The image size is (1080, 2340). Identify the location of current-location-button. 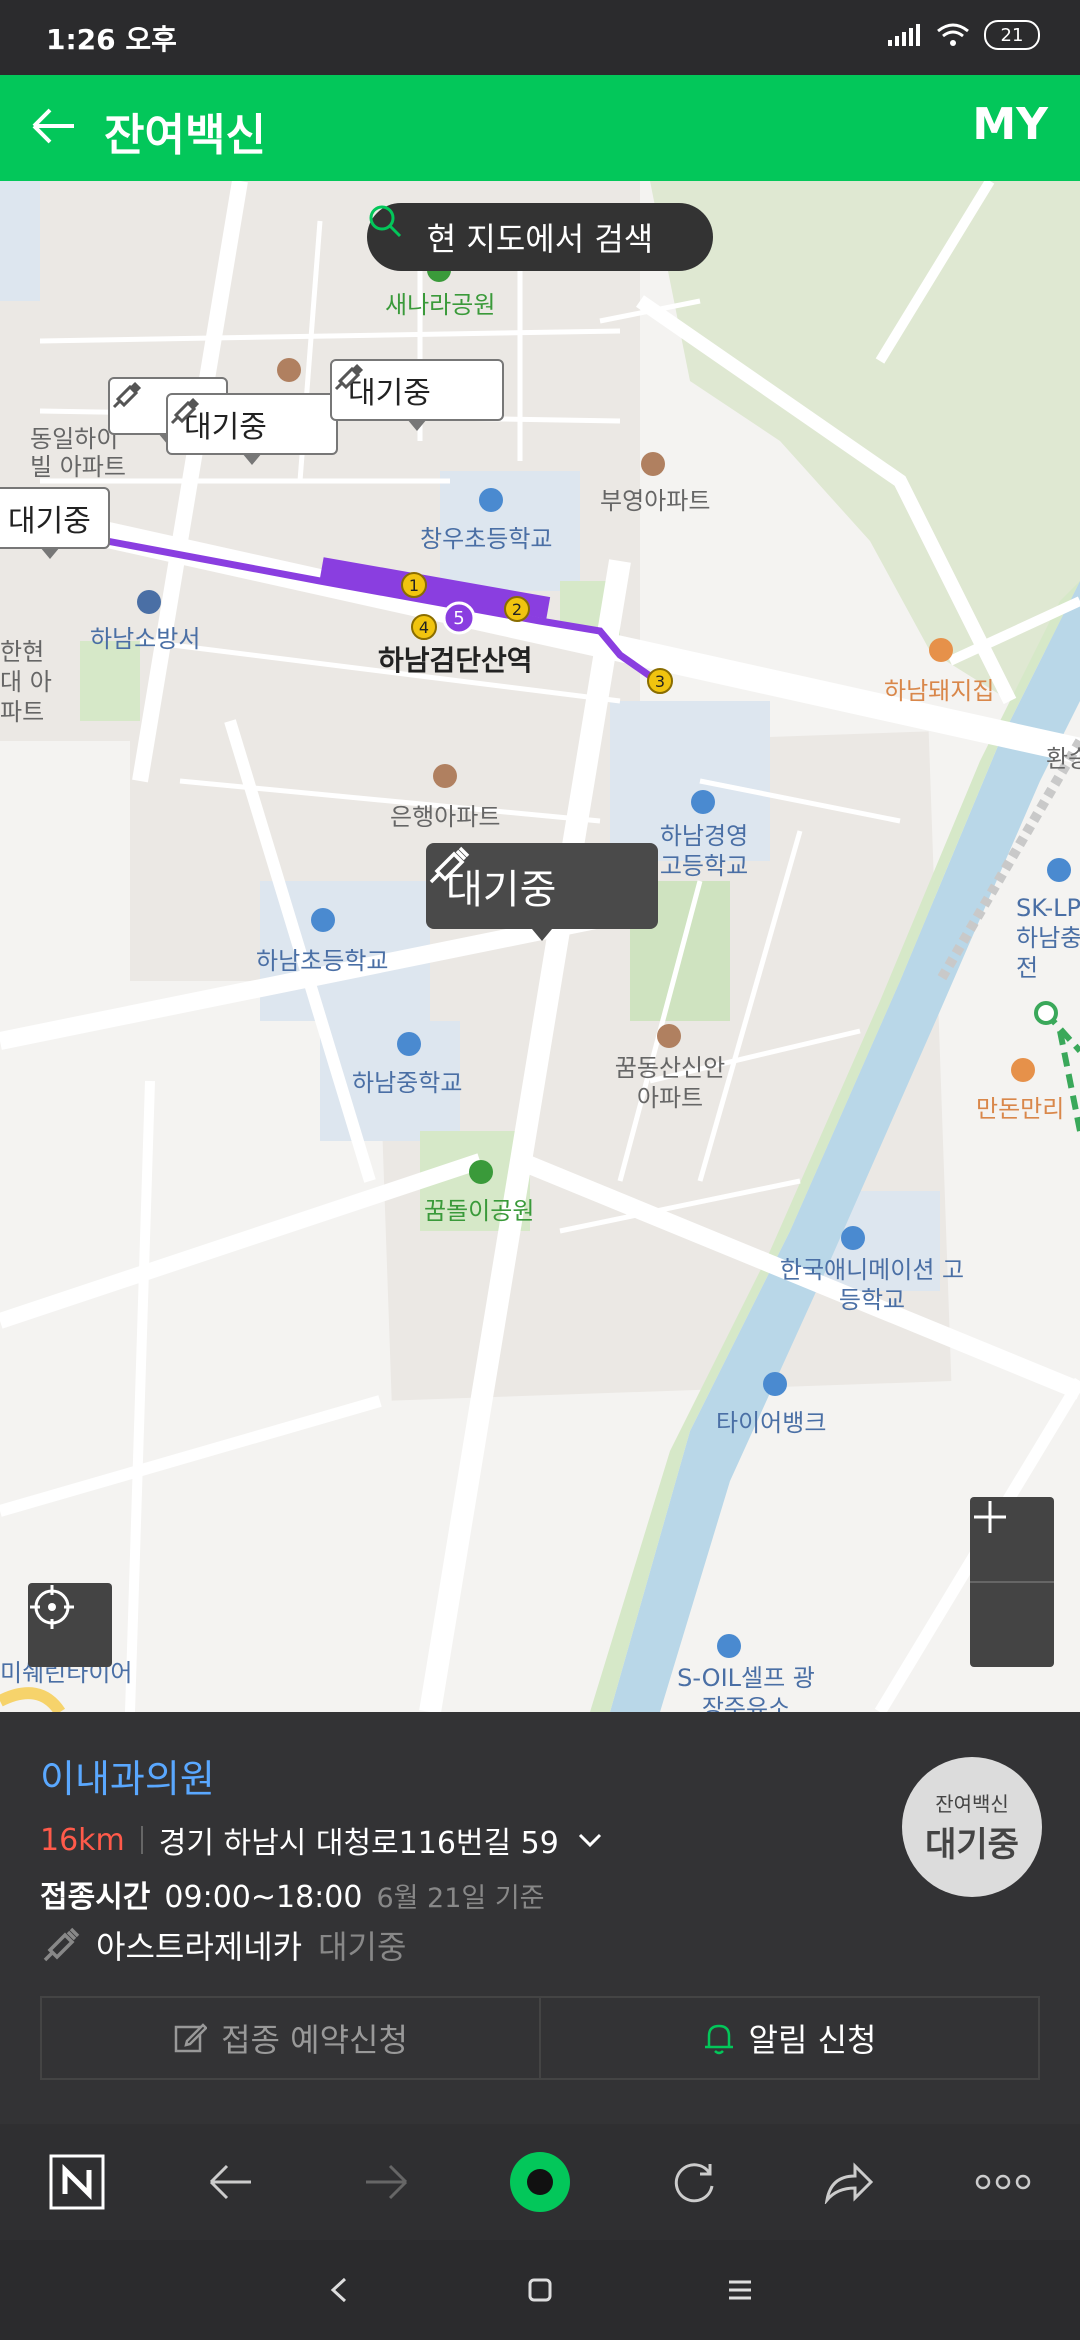
(70, 1625).